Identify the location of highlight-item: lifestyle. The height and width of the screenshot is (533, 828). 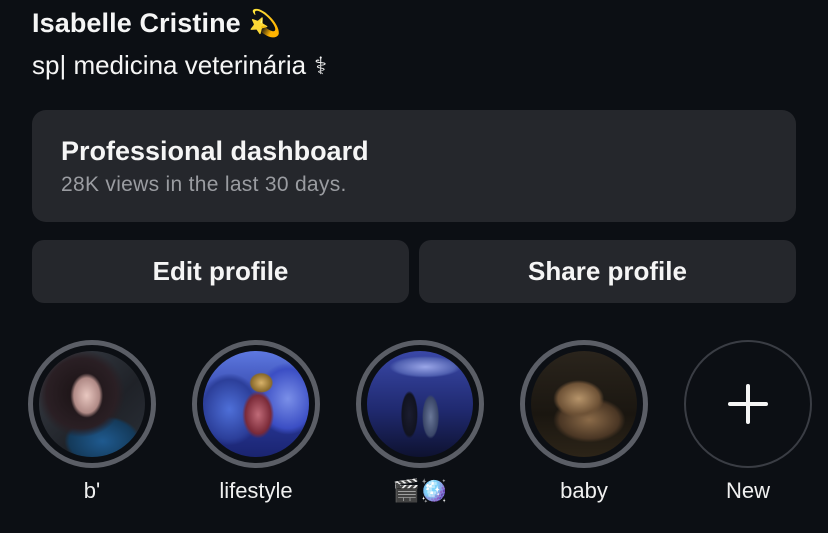
(256, 422).